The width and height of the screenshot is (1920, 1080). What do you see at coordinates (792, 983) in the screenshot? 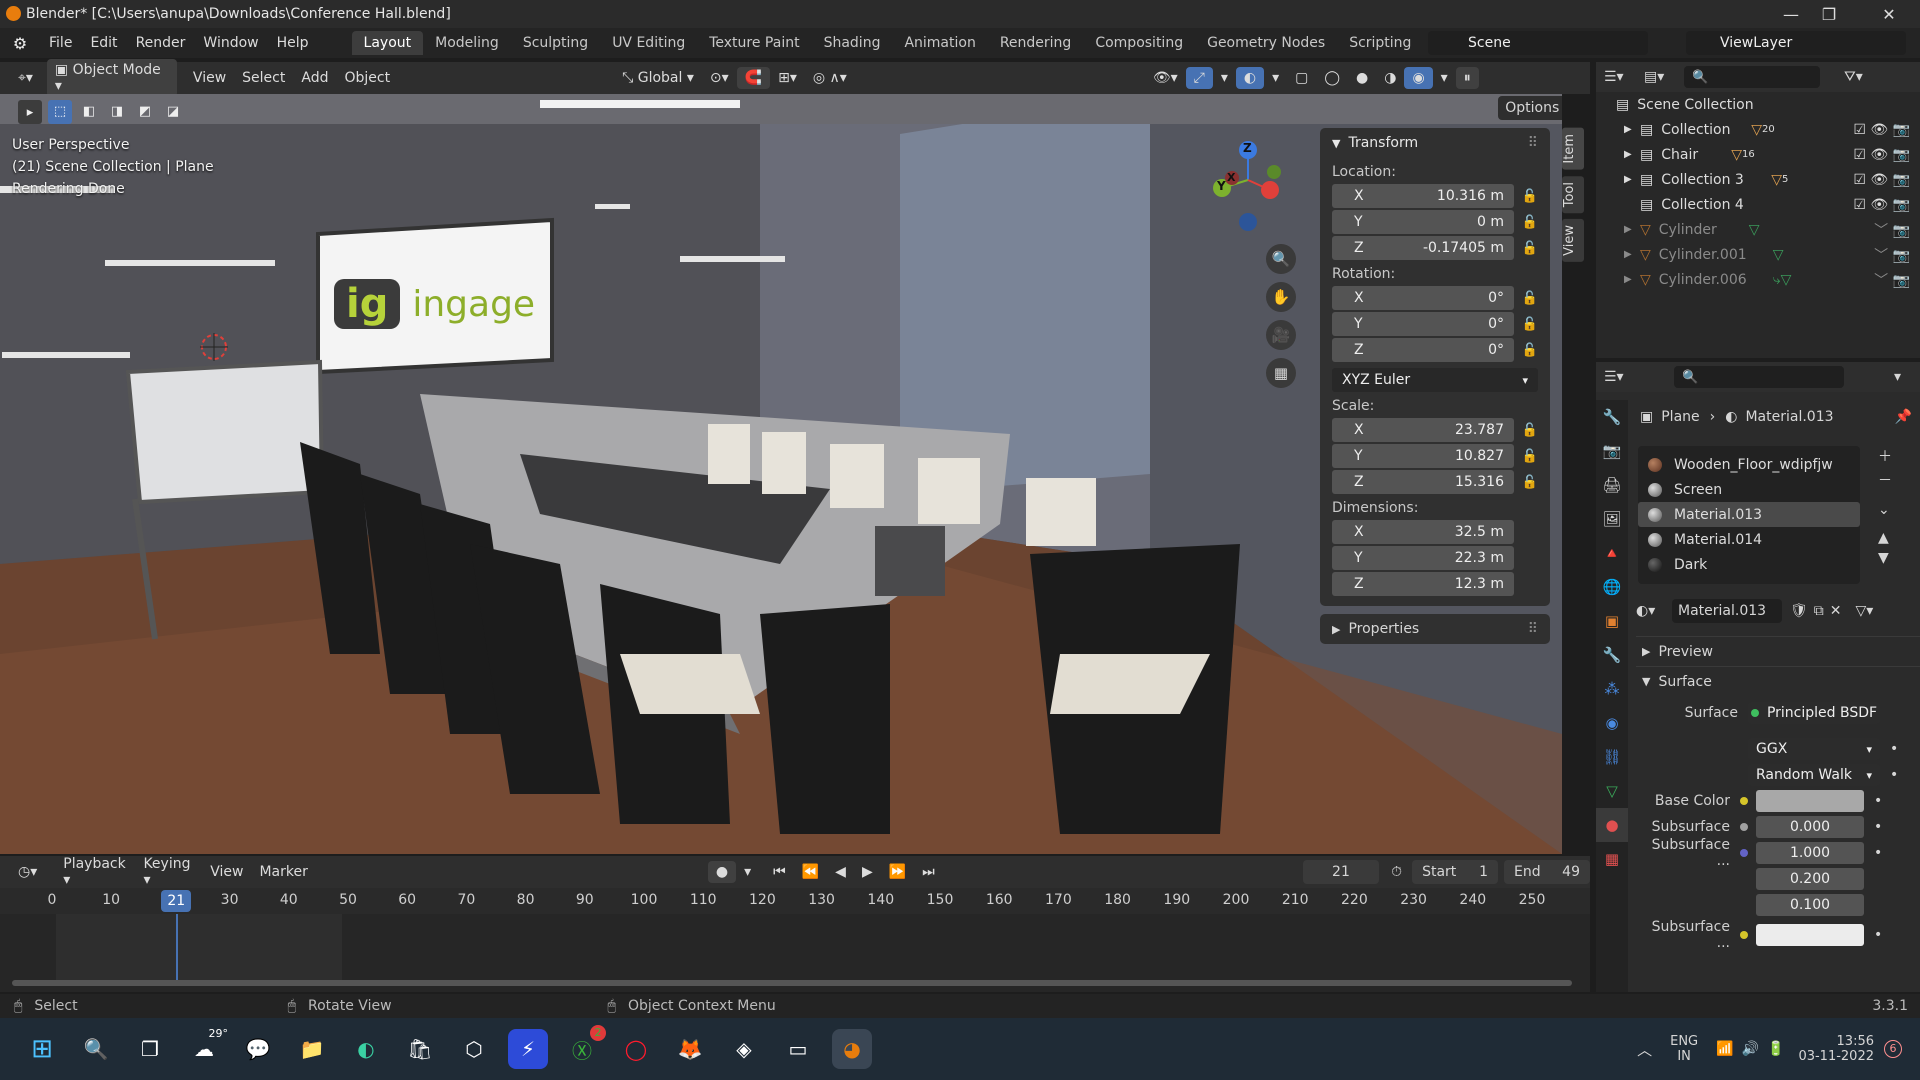
I see `timeline-scrollbar` at bounding box center [792, 983].